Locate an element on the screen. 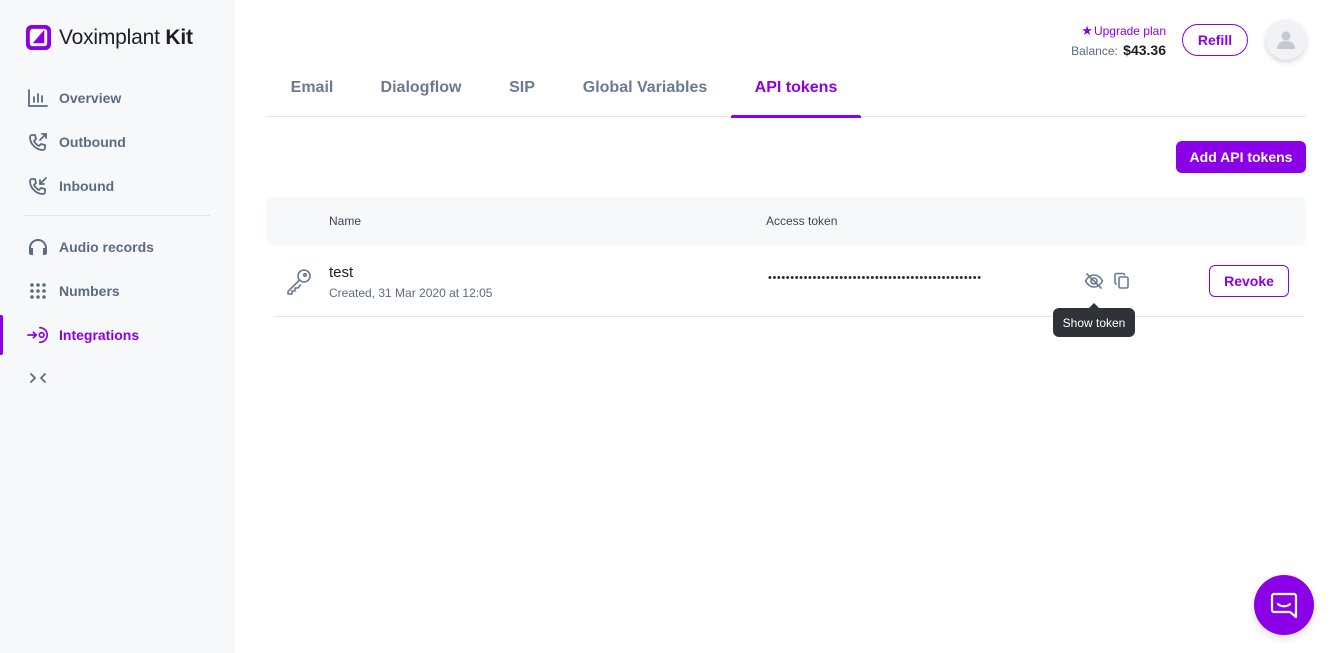 This screenshot has width=1332, height=653. sidebar-item-inbound: Inbound is located at coordinates (117, 186).